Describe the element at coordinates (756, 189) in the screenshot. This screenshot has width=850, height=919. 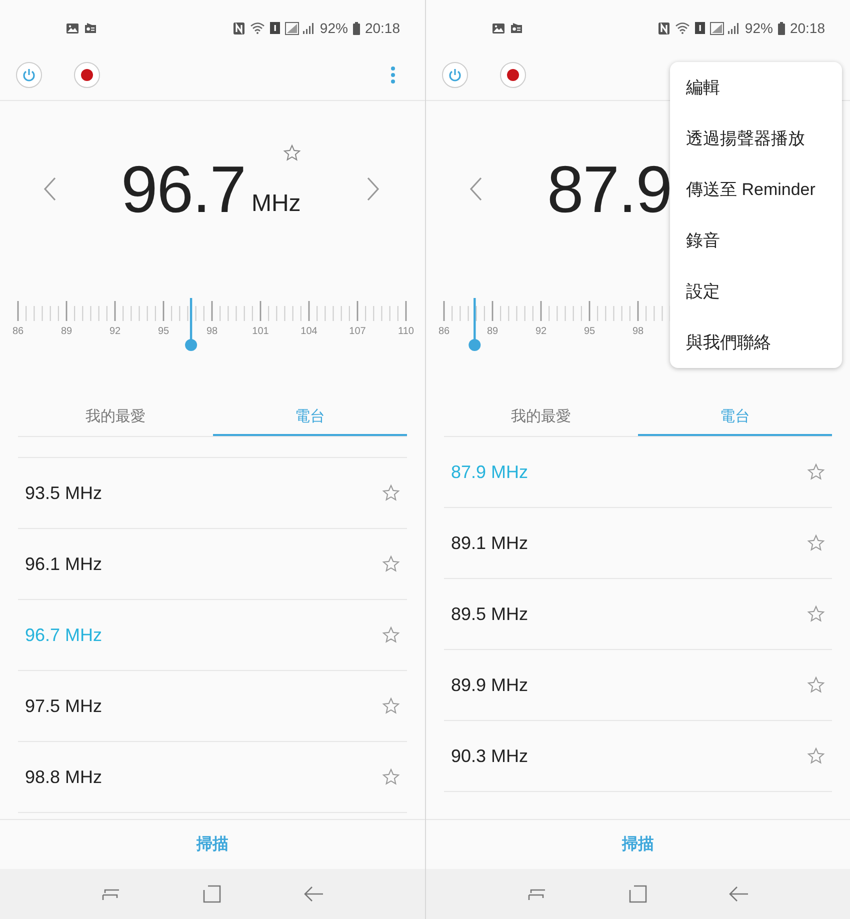
I see `menu-item: 傳送至 Reminder` at that location.